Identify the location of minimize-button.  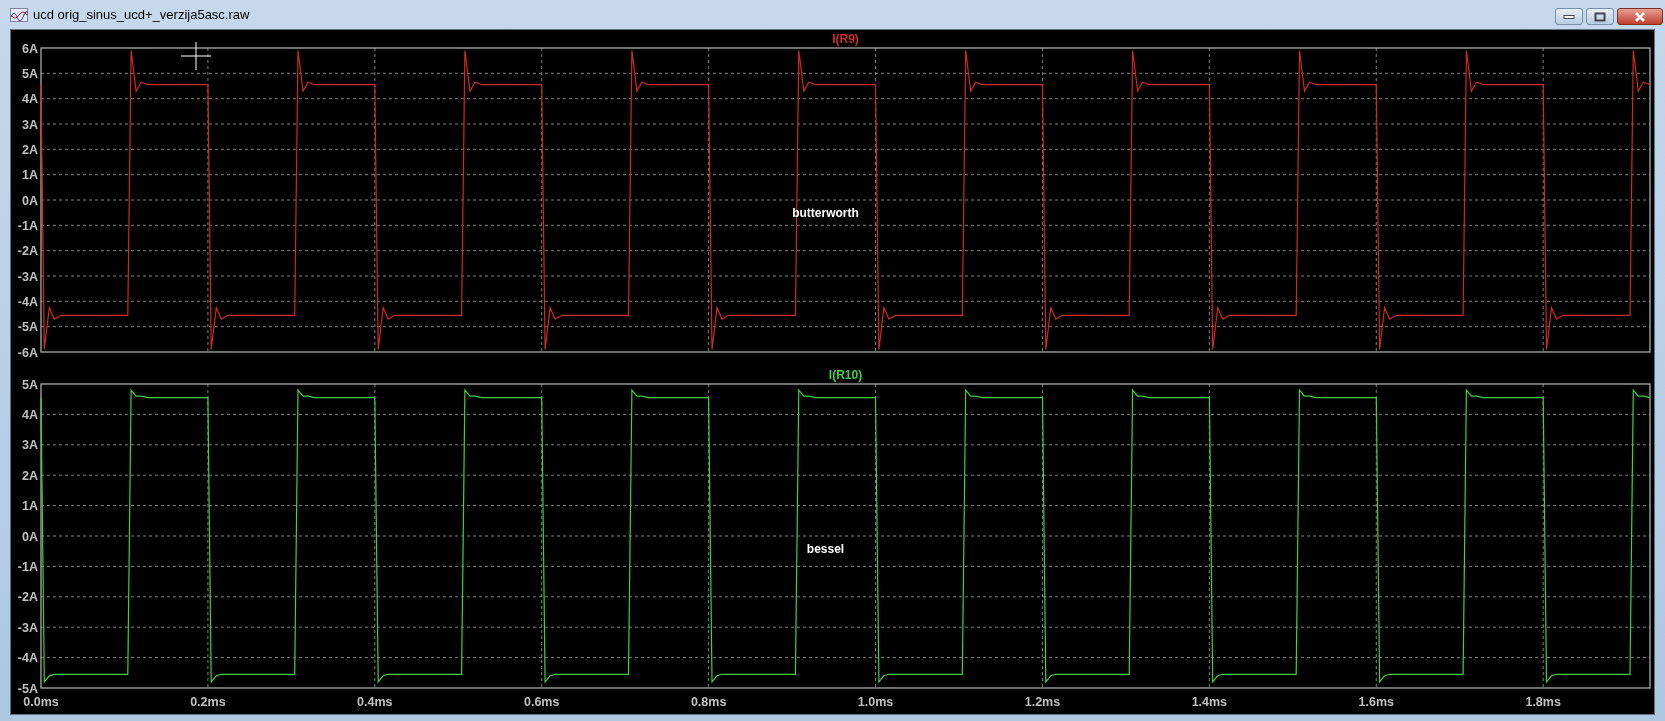
(1569, 16).